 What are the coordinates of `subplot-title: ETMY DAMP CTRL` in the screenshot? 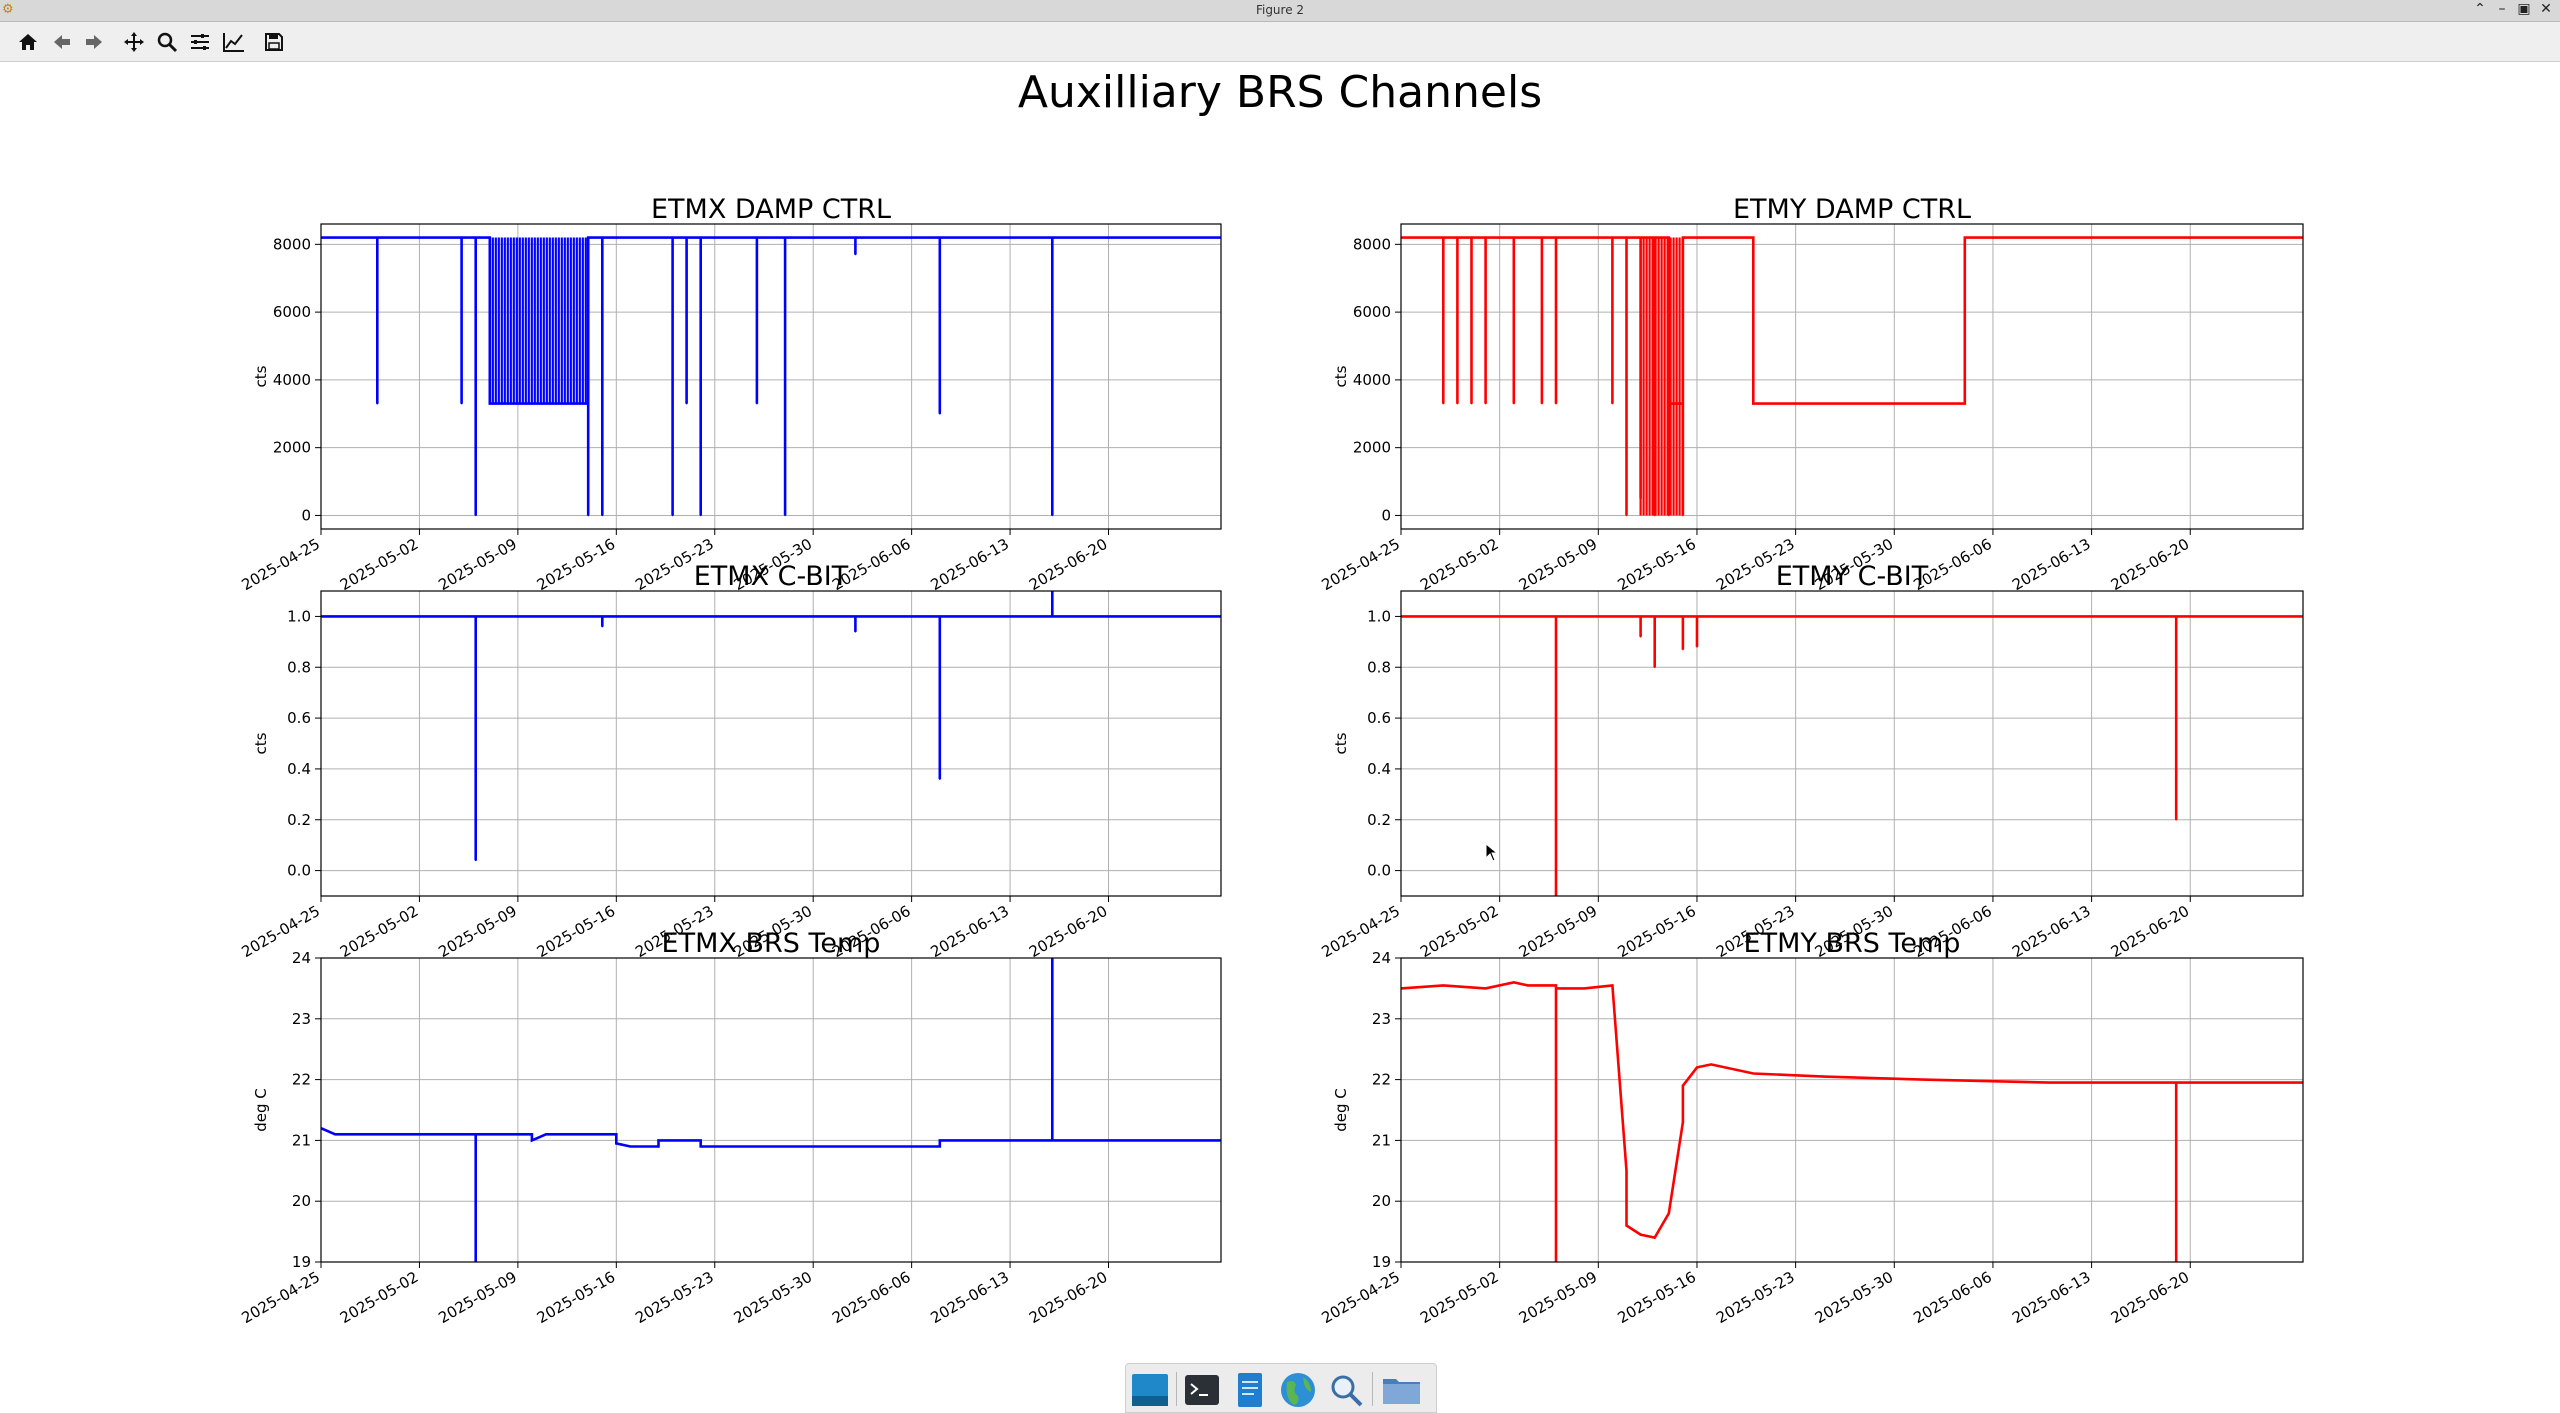 It's located at (1852, 209).